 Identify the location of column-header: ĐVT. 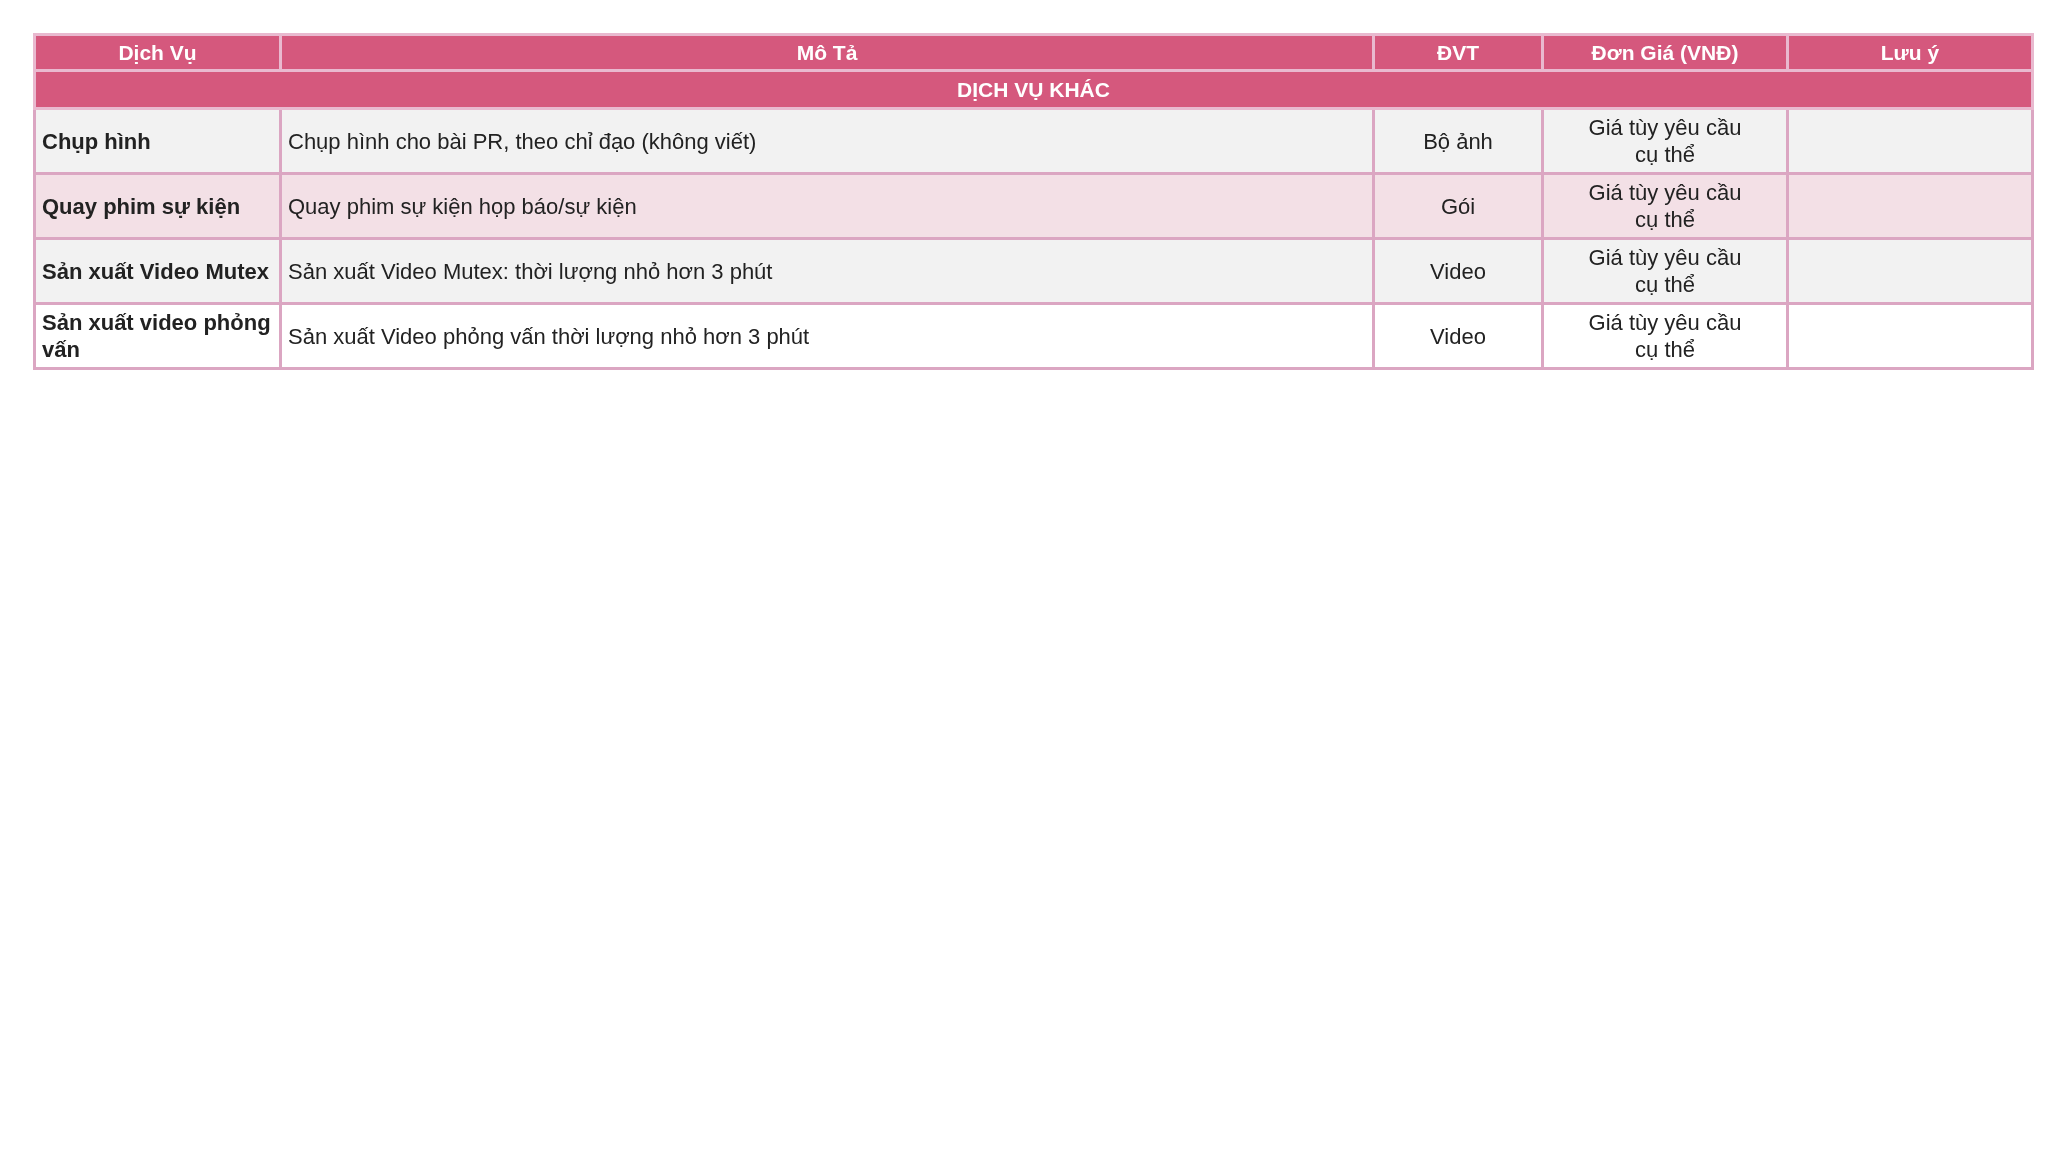
(1458, 52).